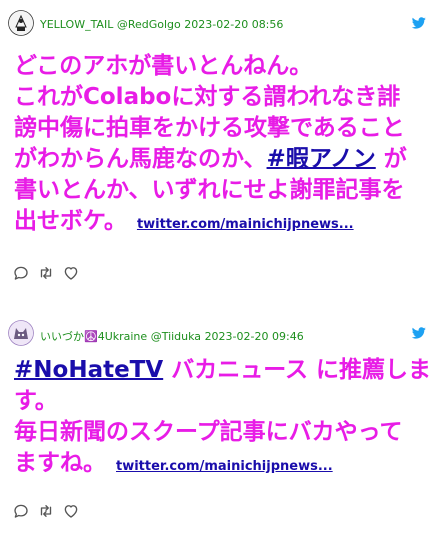  Describe the element at coordinates (208, 432) in the screenshot. I see `tweet-line: 毎日新聞のスクープ記事にバカやって` at that location.